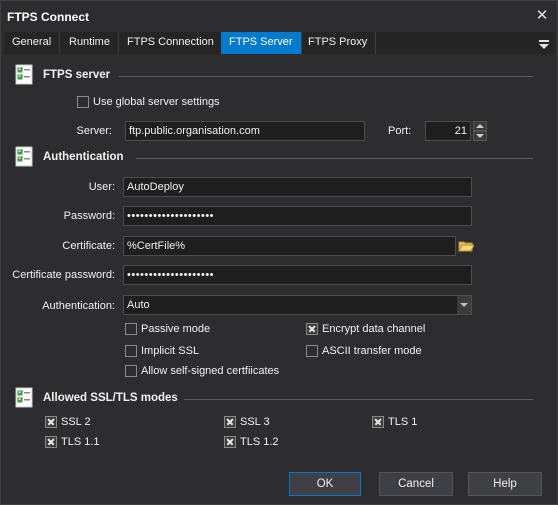  I want to click on port-label: Port:, so click(400, 131).